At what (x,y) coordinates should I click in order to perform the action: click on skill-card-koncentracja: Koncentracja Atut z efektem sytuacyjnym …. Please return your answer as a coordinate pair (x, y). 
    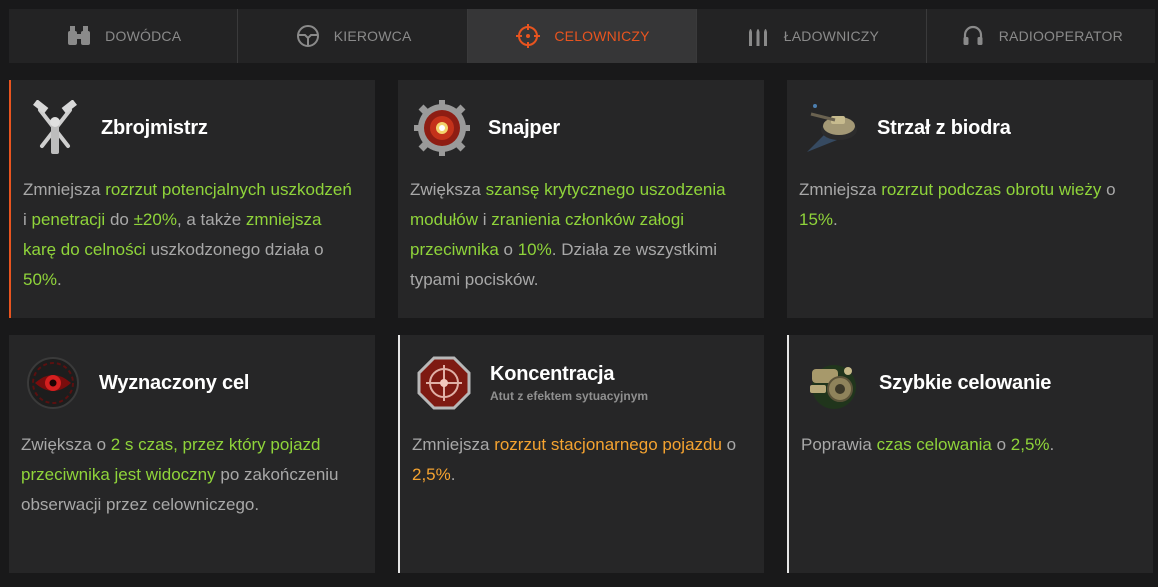
    Looking at the image, I should click on (581, 454).